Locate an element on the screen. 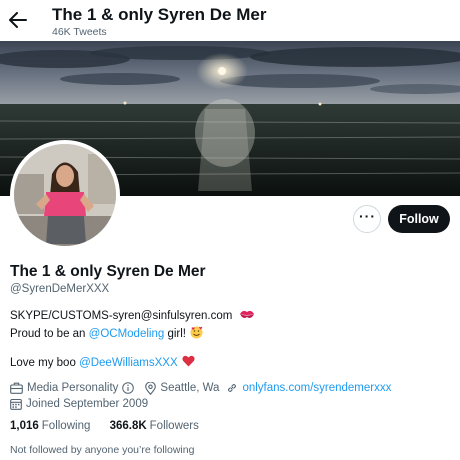 The image size is (460, 460). briefcase-icon is located at coordinates (16, 388).